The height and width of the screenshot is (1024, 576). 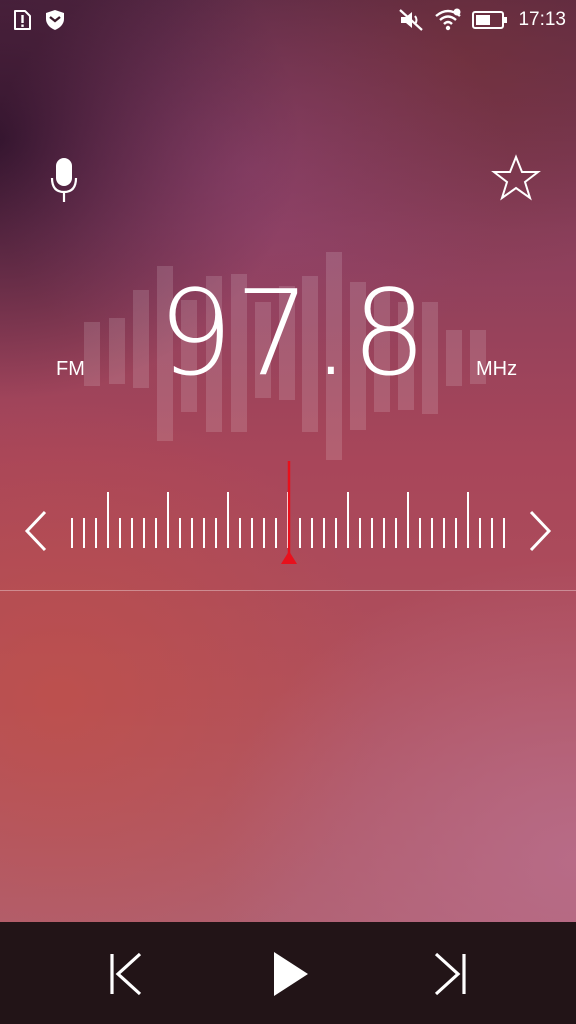 I want to click on skip-next-icon, so click(x=450, y=974).